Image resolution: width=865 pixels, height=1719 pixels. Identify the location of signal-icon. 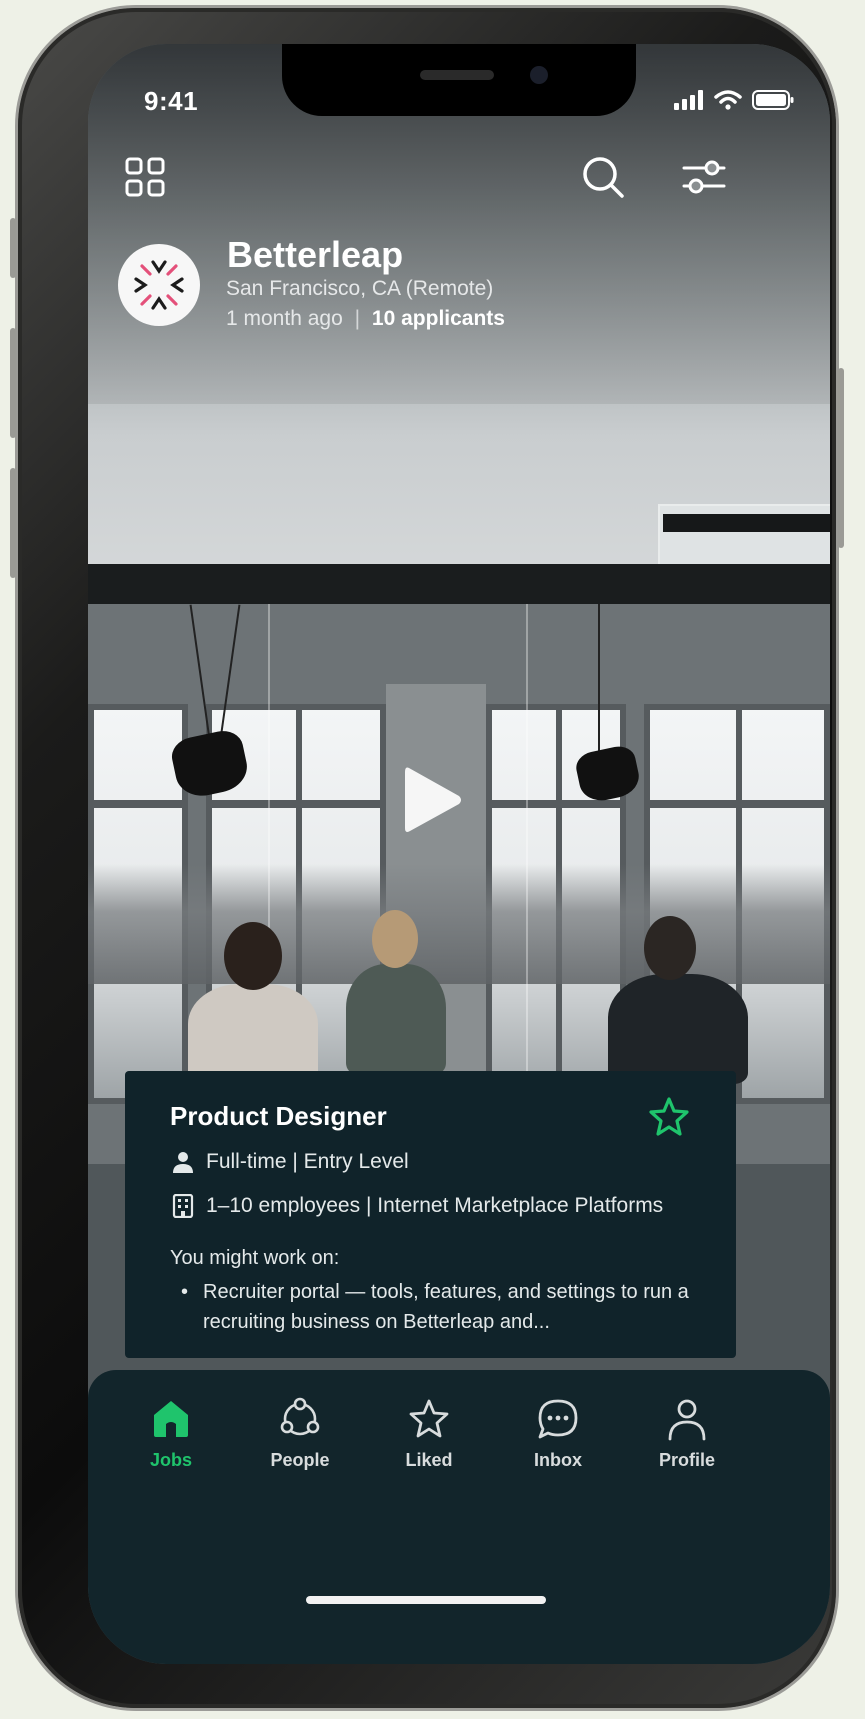
(688, 100).